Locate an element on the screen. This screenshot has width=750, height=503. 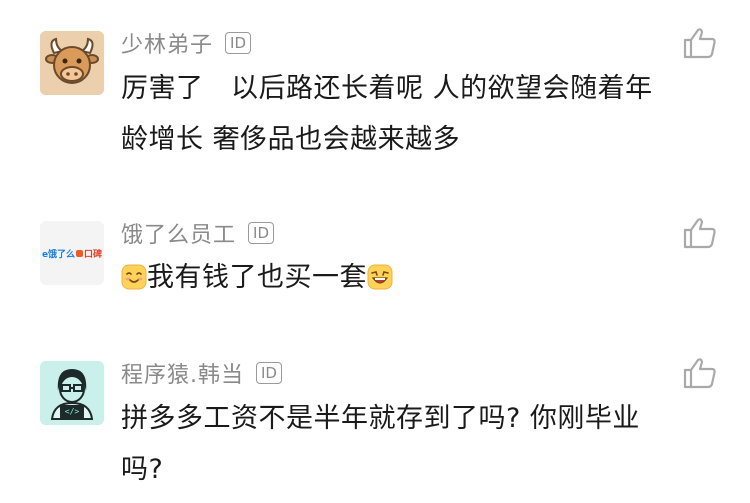
code-label: </> is located at coordinates (72, 411).